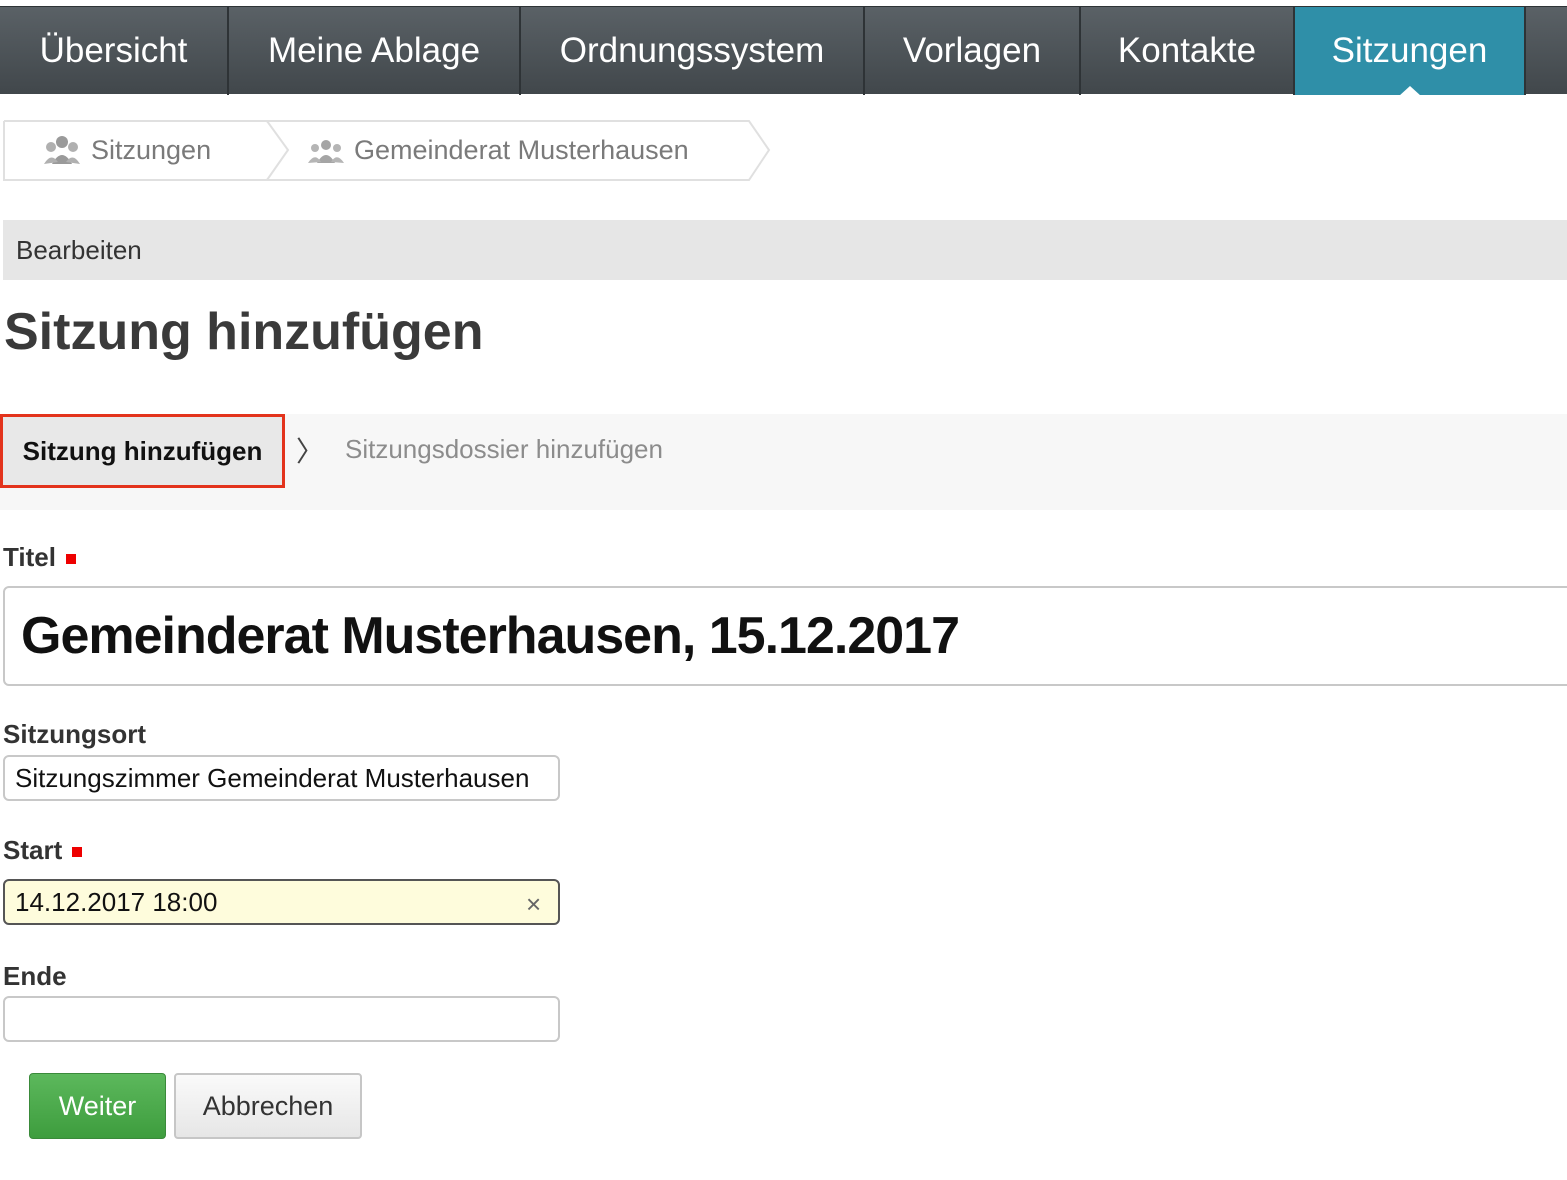  I want to click on start-label: Start, so click(43, 850).